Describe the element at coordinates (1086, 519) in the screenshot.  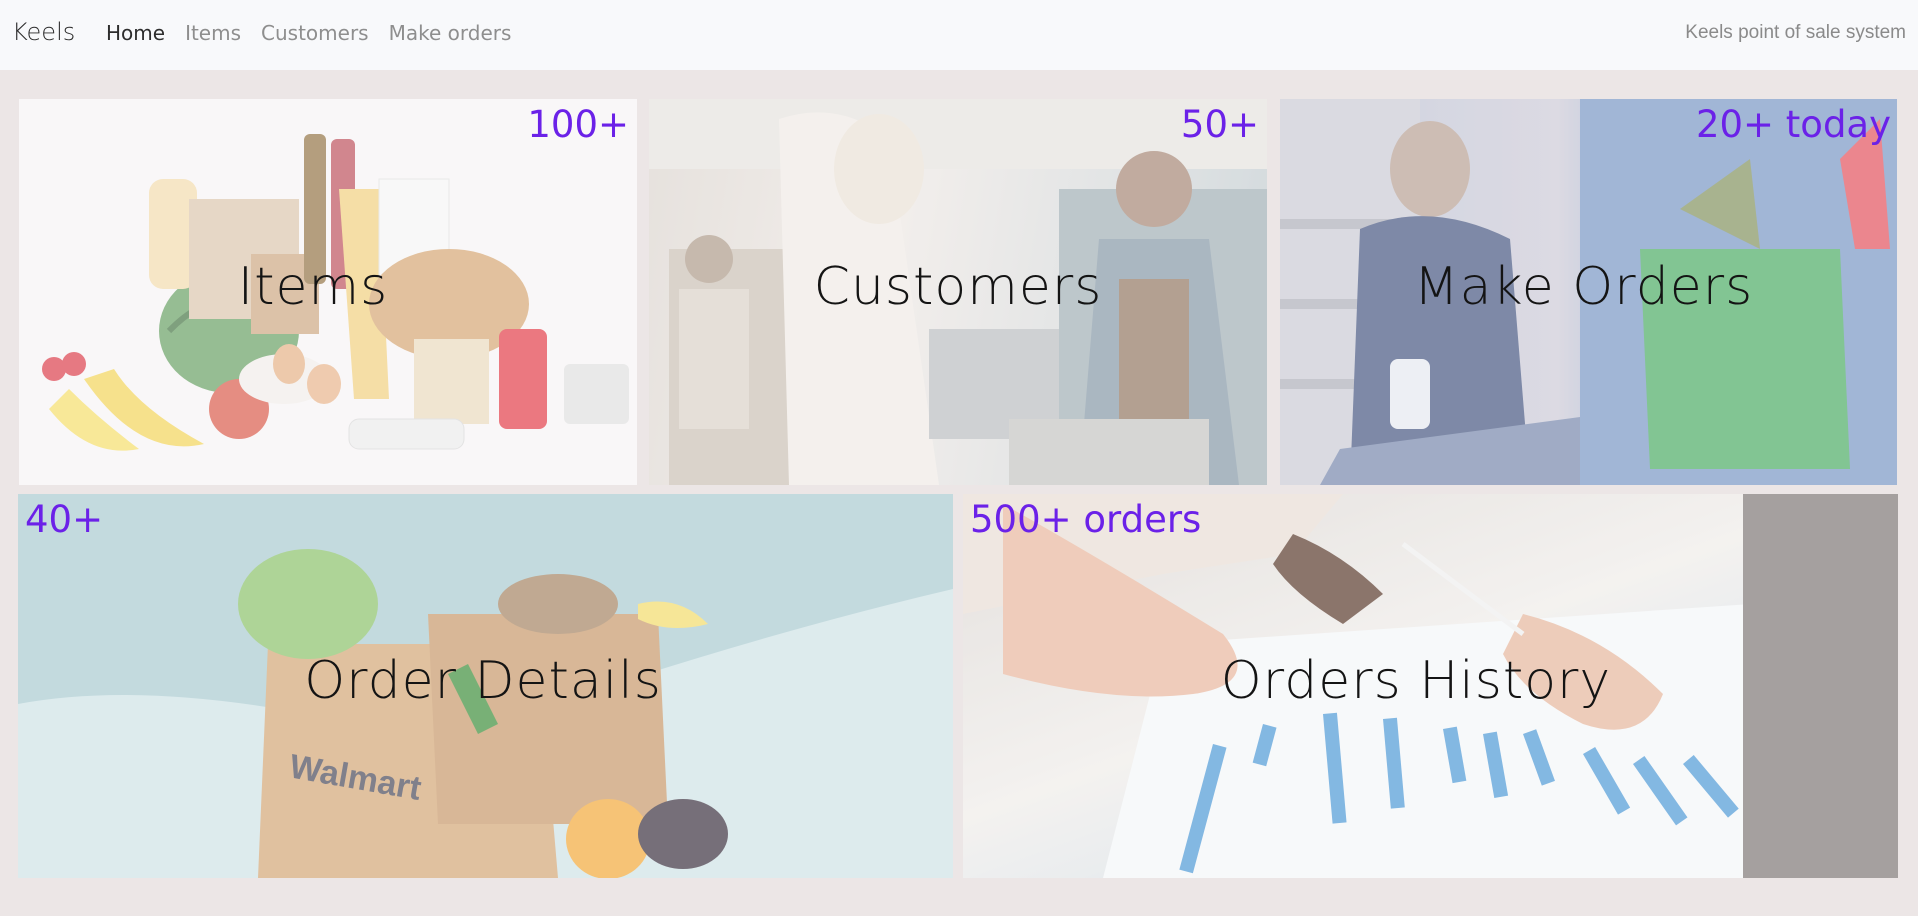
I see `orders-history-count: 500+ orders` at that location.